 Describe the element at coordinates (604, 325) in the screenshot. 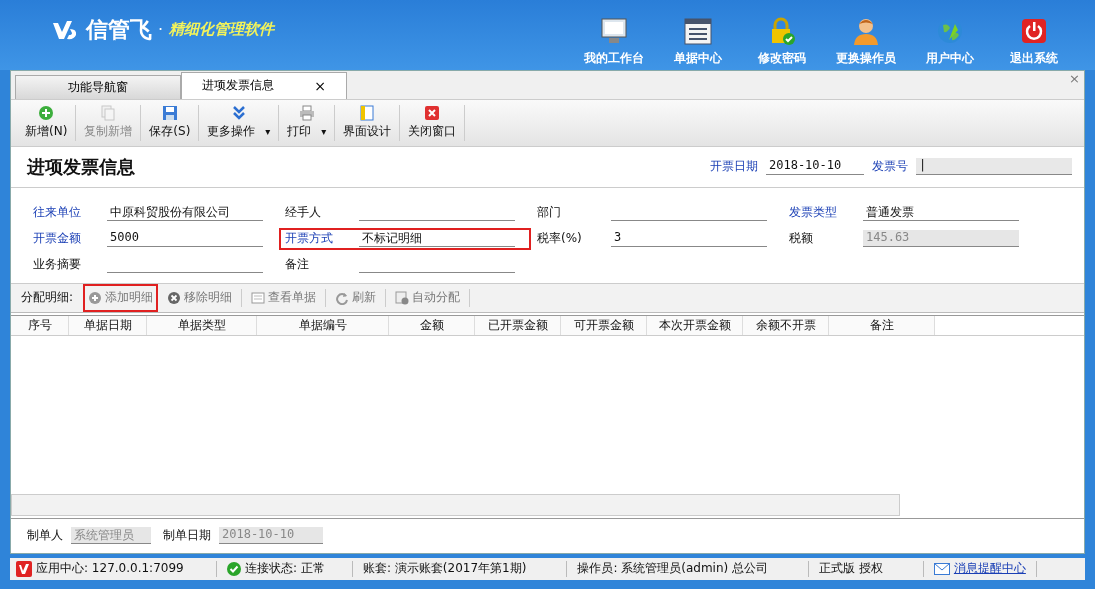

I see `column-header: 可开票金额` at that location.